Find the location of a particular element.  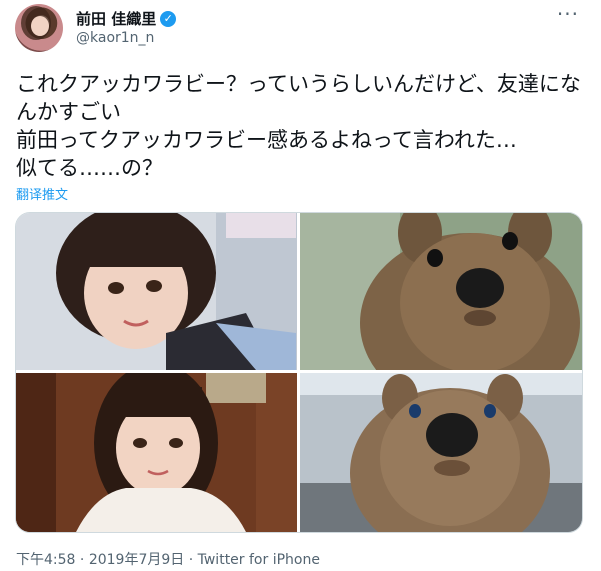

photo-quokka-top is located at coordinates (441, 291).